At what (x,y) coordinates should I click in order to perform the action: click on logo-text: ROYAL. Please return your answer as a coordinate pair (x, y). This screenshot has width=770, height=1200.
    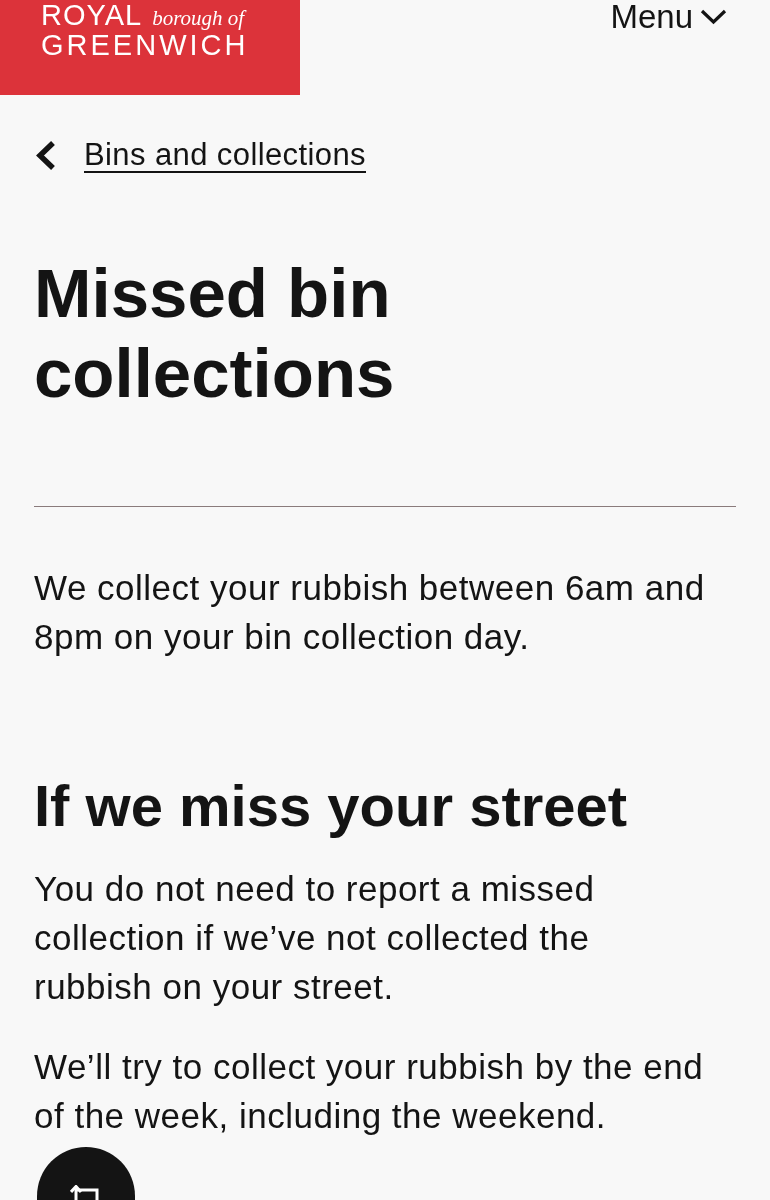
    Looking at the image, I should click on (92, 15).